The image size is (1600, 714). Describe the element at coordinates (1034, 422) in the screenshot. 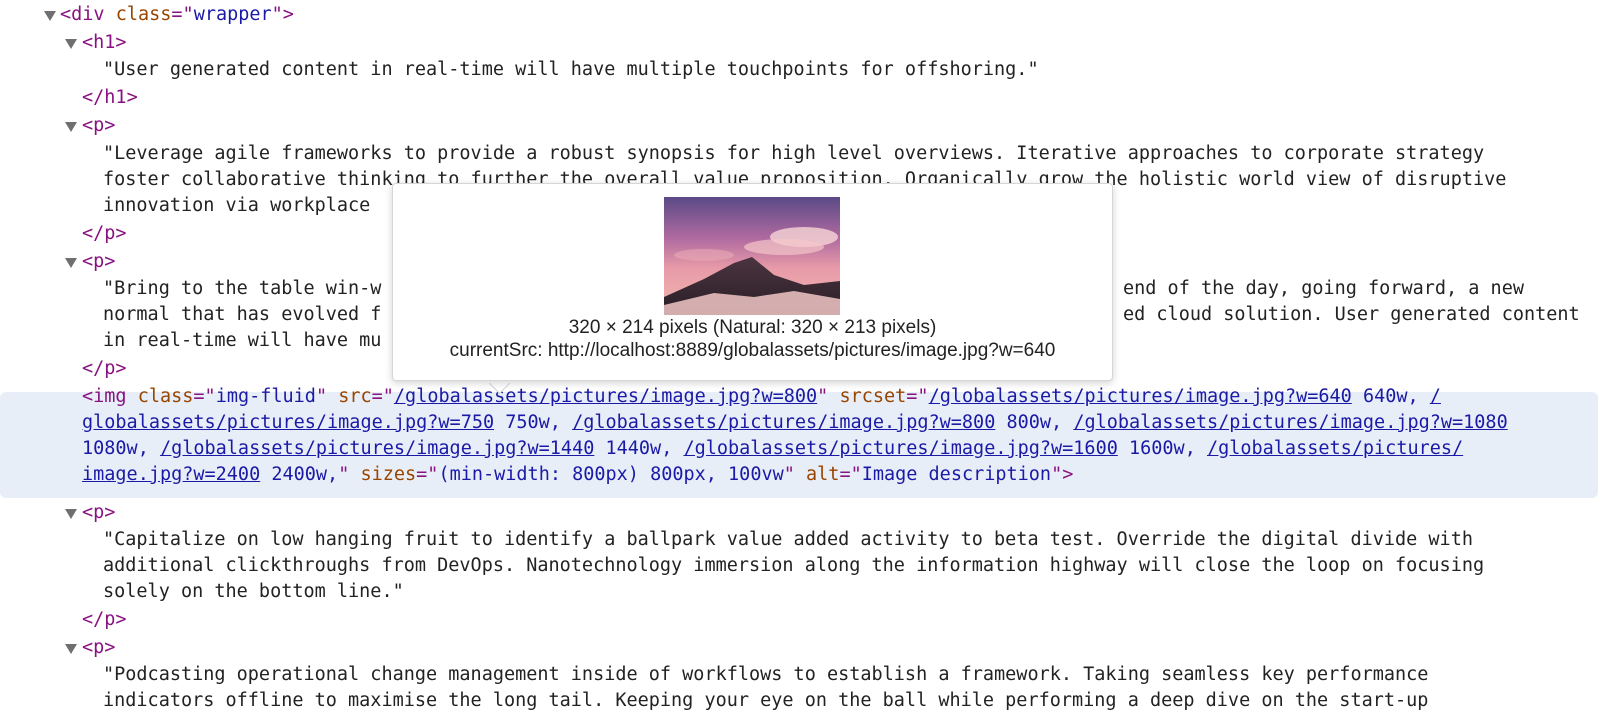

I see `srcset-descriptor: 800w,` at that location.